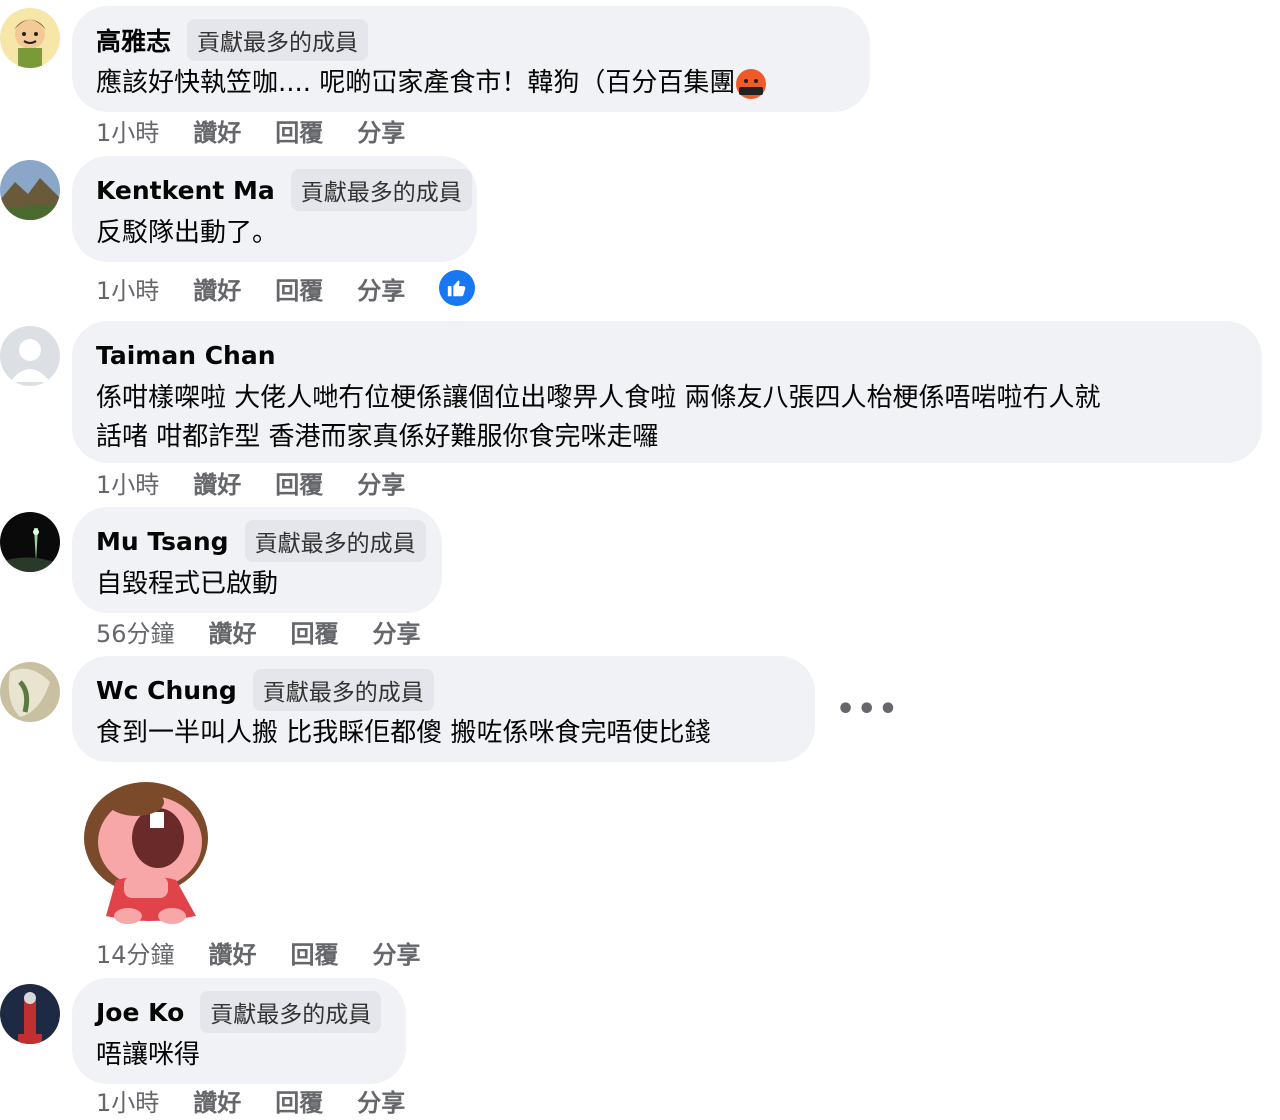 This screenshot has width=1280, height=1120. I want to click on comment-actions: 14分鐘 讚好 回覆 分享, so click(275, 952).